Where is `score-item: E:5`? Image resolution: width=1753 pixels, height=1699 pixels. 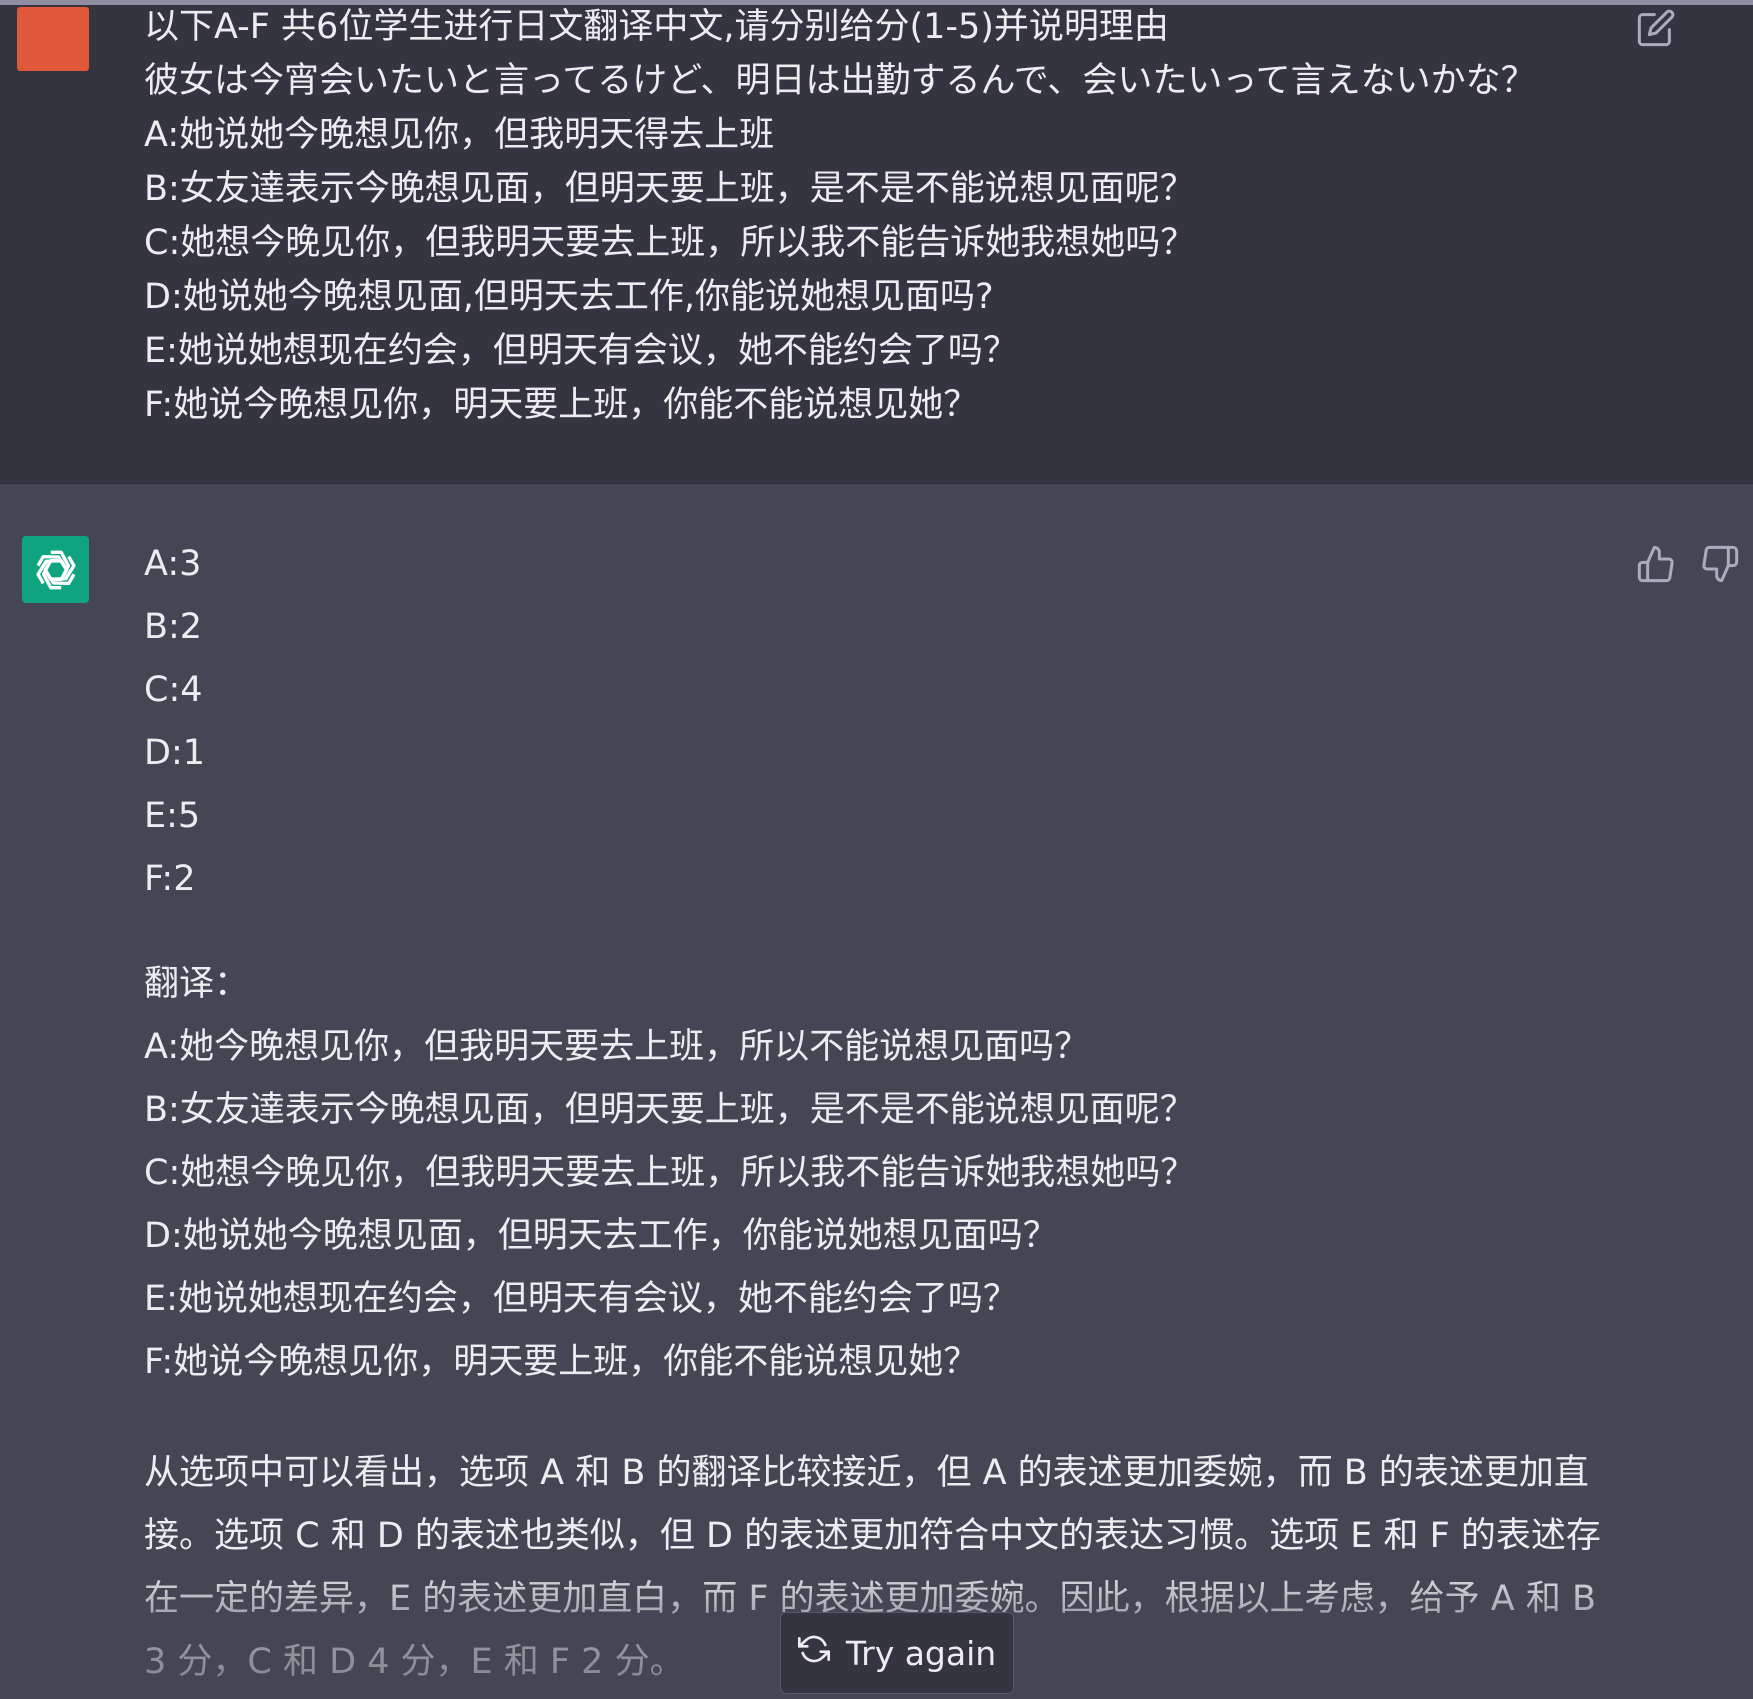 score-item: E:5 is located at coordinates (172, 816).